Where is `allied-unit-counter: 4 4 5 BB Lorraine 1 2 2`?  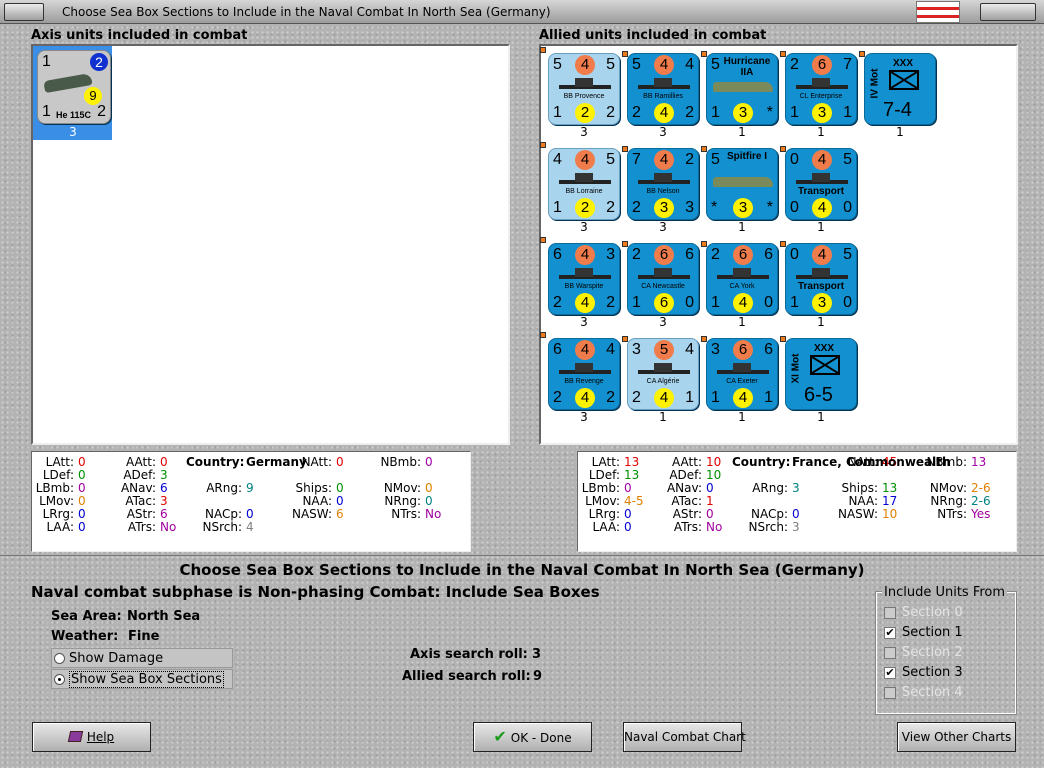
allied-unit-counter: 4 4 5 BB Lorraine 1 2 2 is located at coordinates (584, 184).